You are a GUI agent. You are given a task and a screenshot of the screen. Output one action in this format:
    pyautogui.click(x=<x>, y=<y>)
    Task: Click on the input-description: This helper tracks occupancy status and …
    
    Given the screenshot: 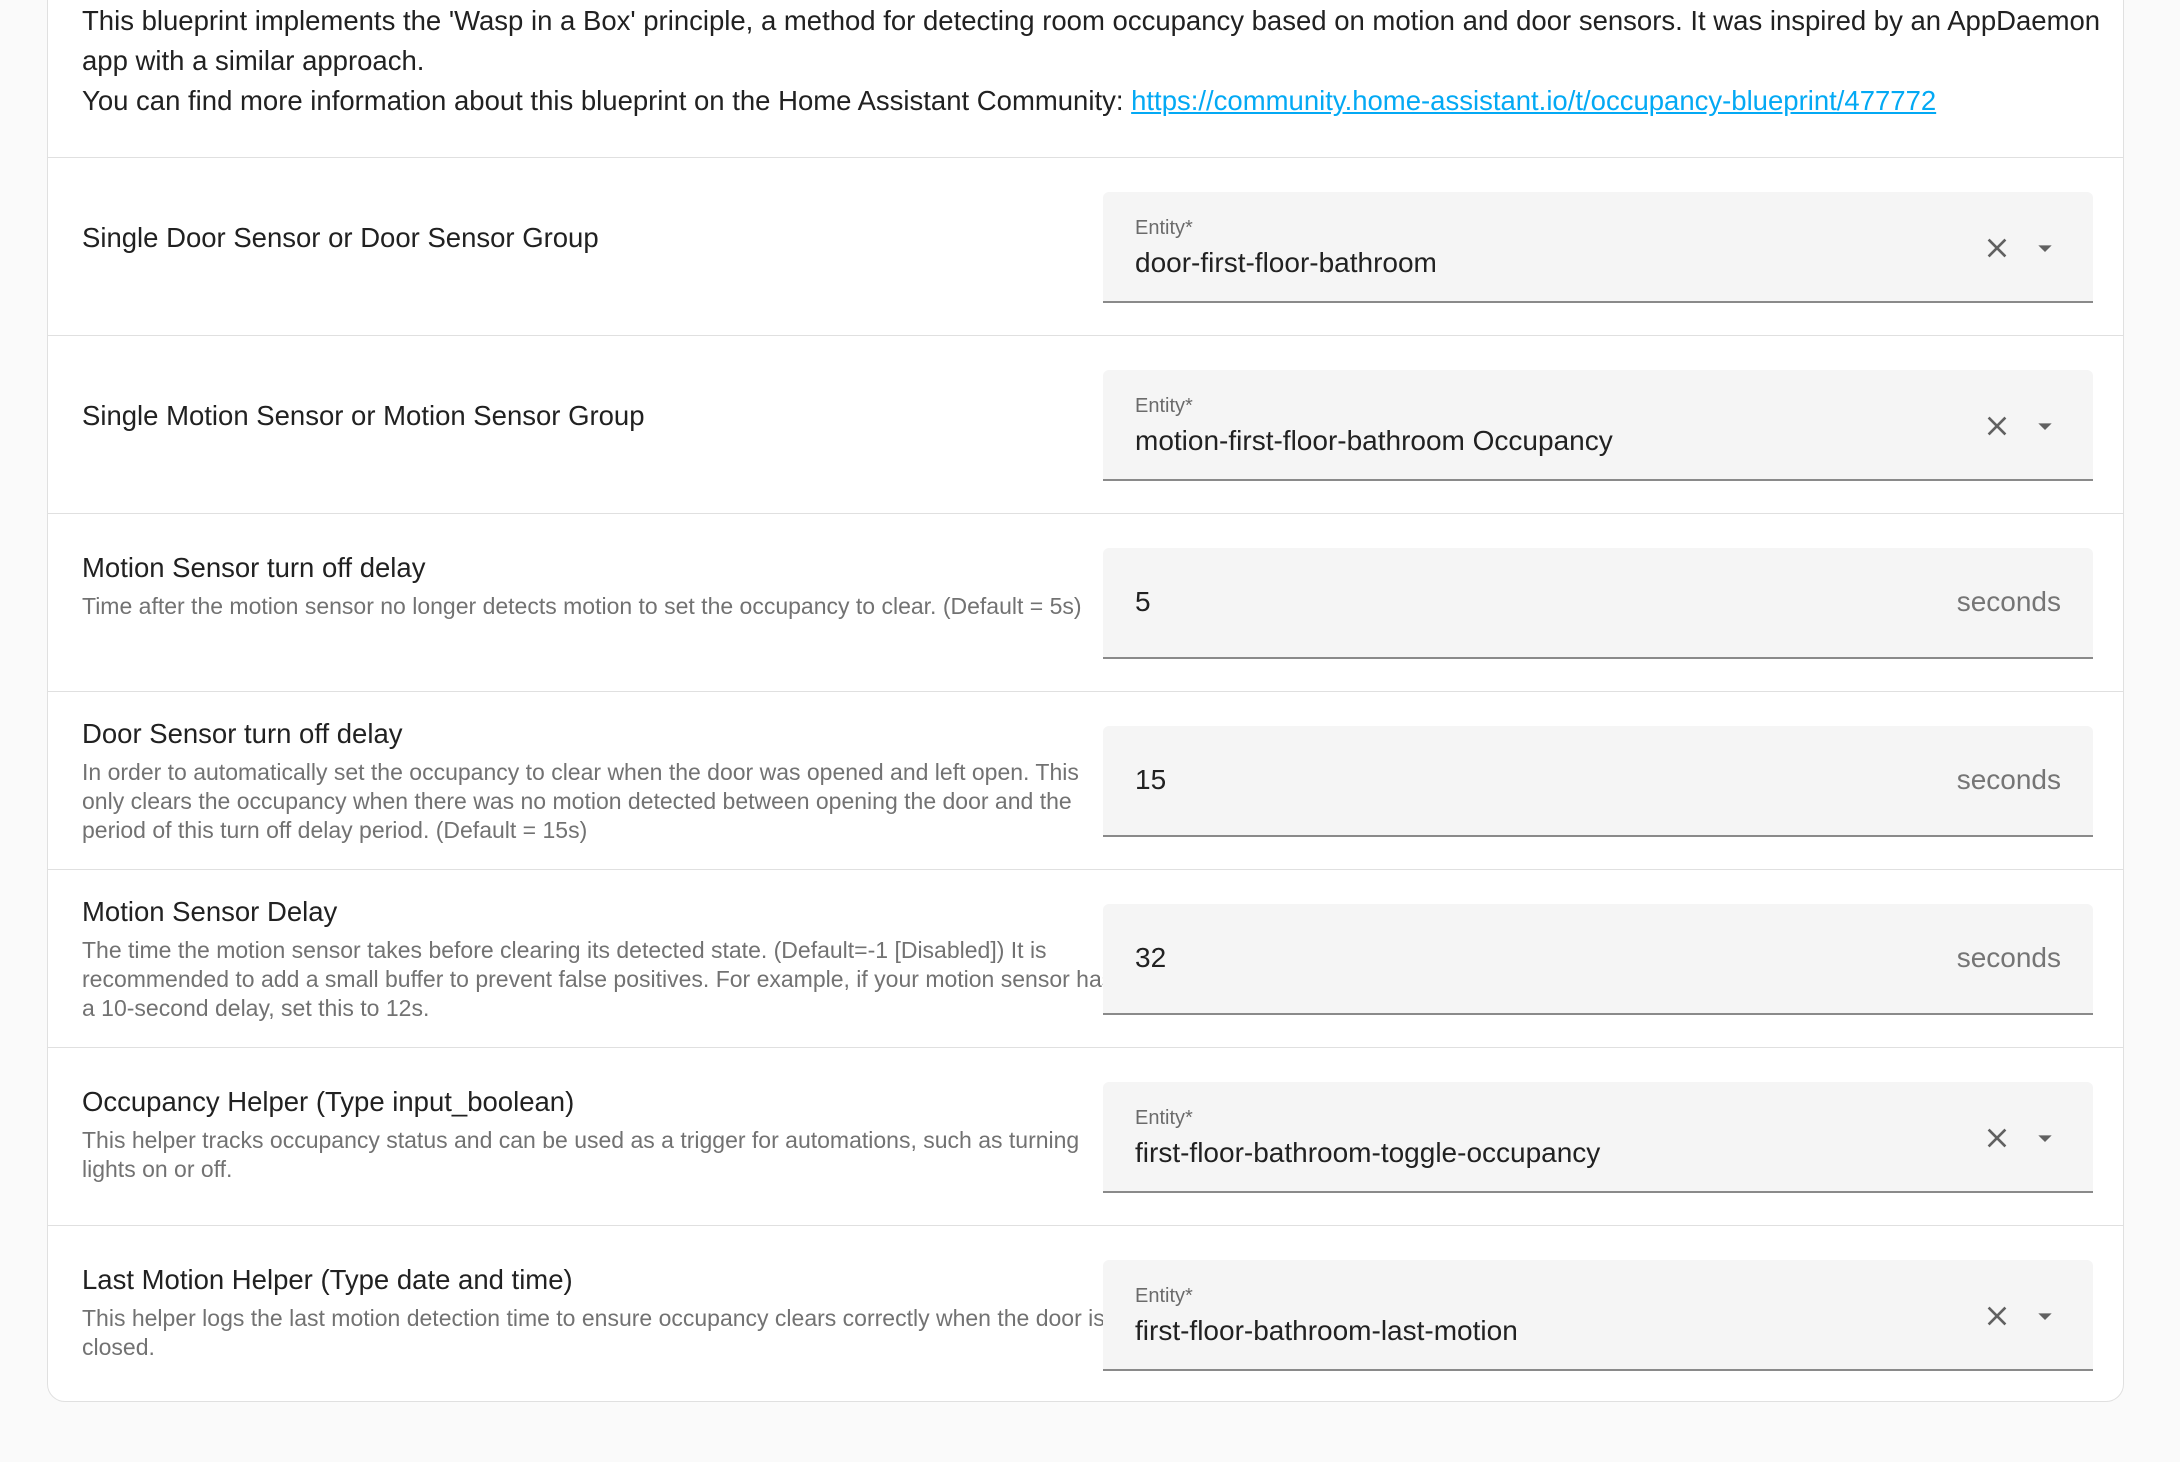 What is the action you would take?
    pyautogui.click(x=581, y=1154)
    